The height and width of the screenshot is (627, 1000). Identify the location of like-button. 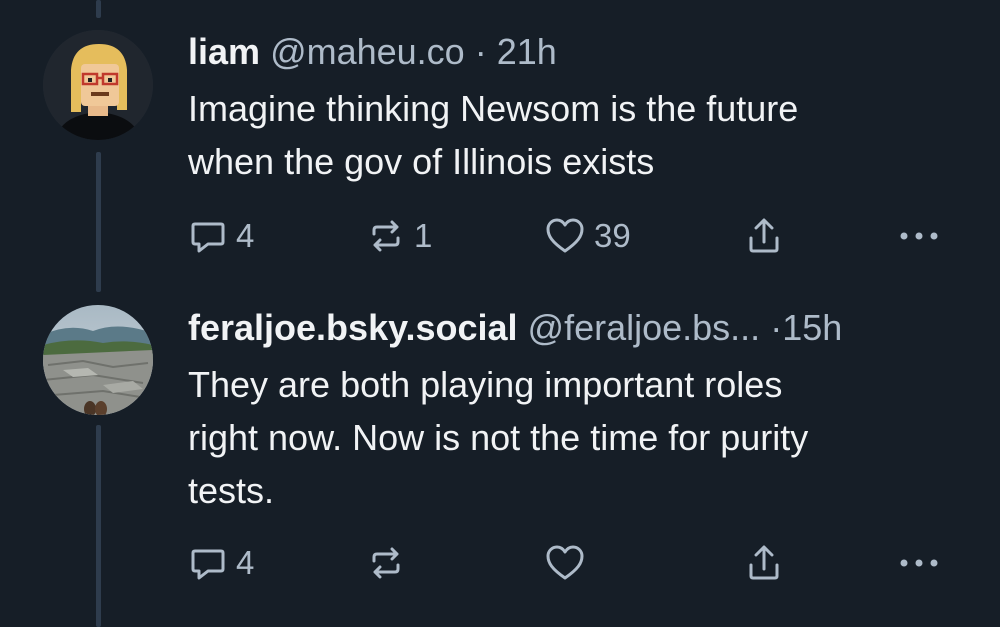
(569, 563).